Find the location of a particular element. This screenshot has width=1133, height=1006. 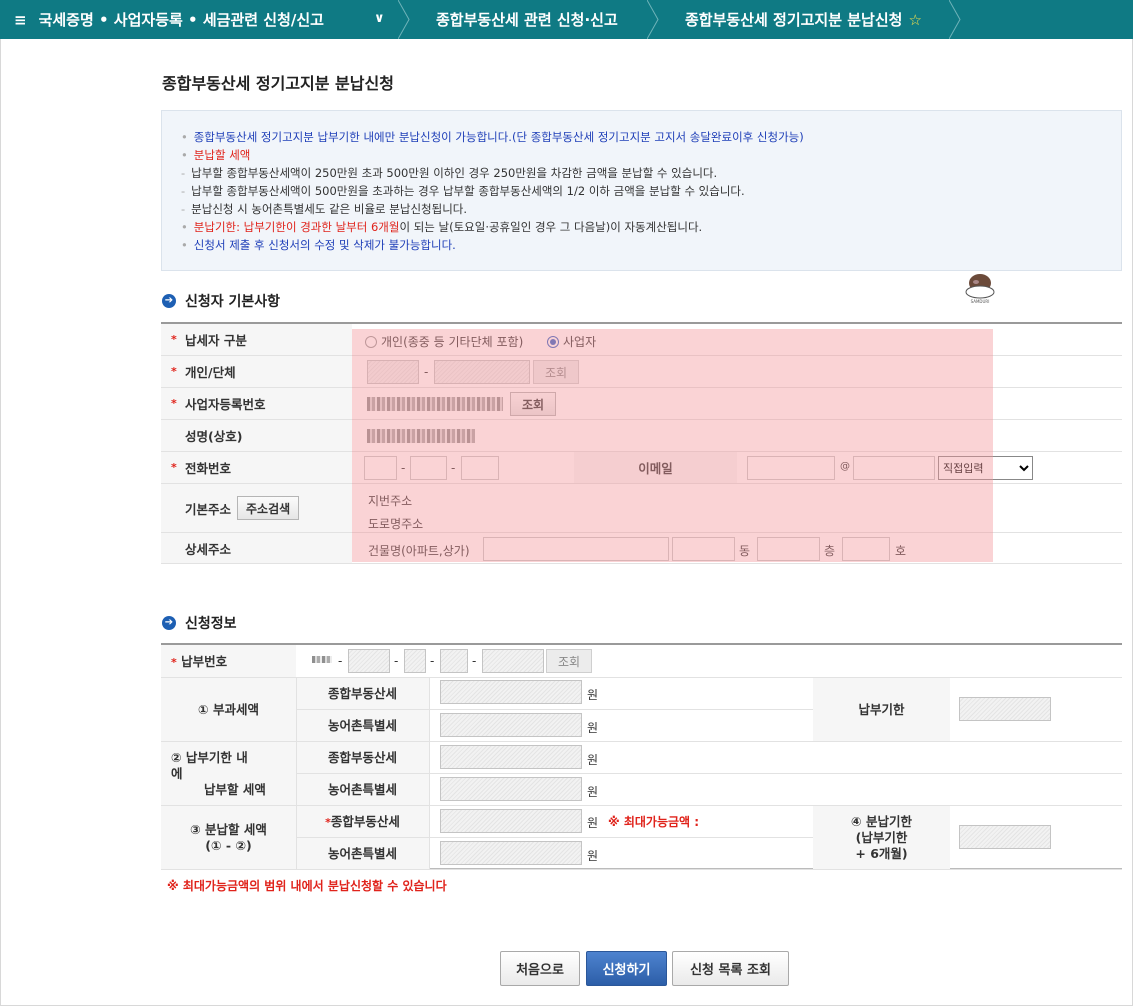

payment-prefix-redacted is located at coordinates (322, 659).